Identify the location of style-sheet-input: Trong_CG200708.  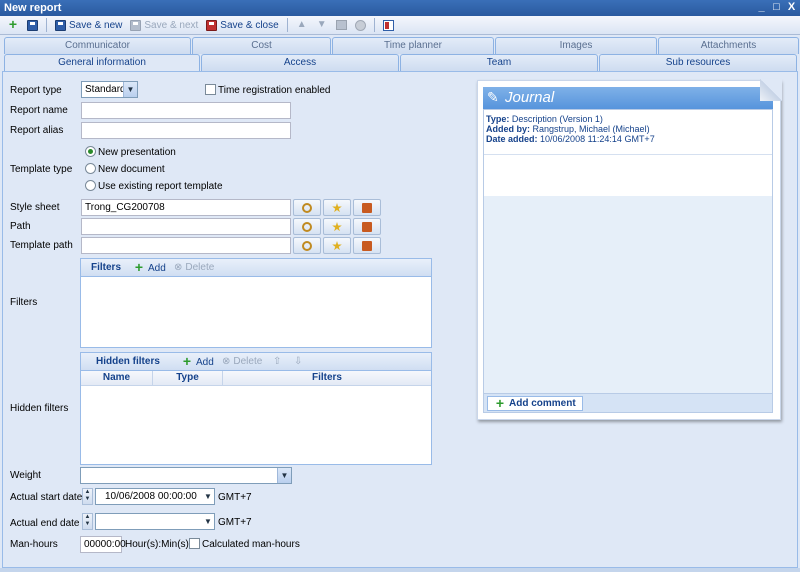
(186, 207).